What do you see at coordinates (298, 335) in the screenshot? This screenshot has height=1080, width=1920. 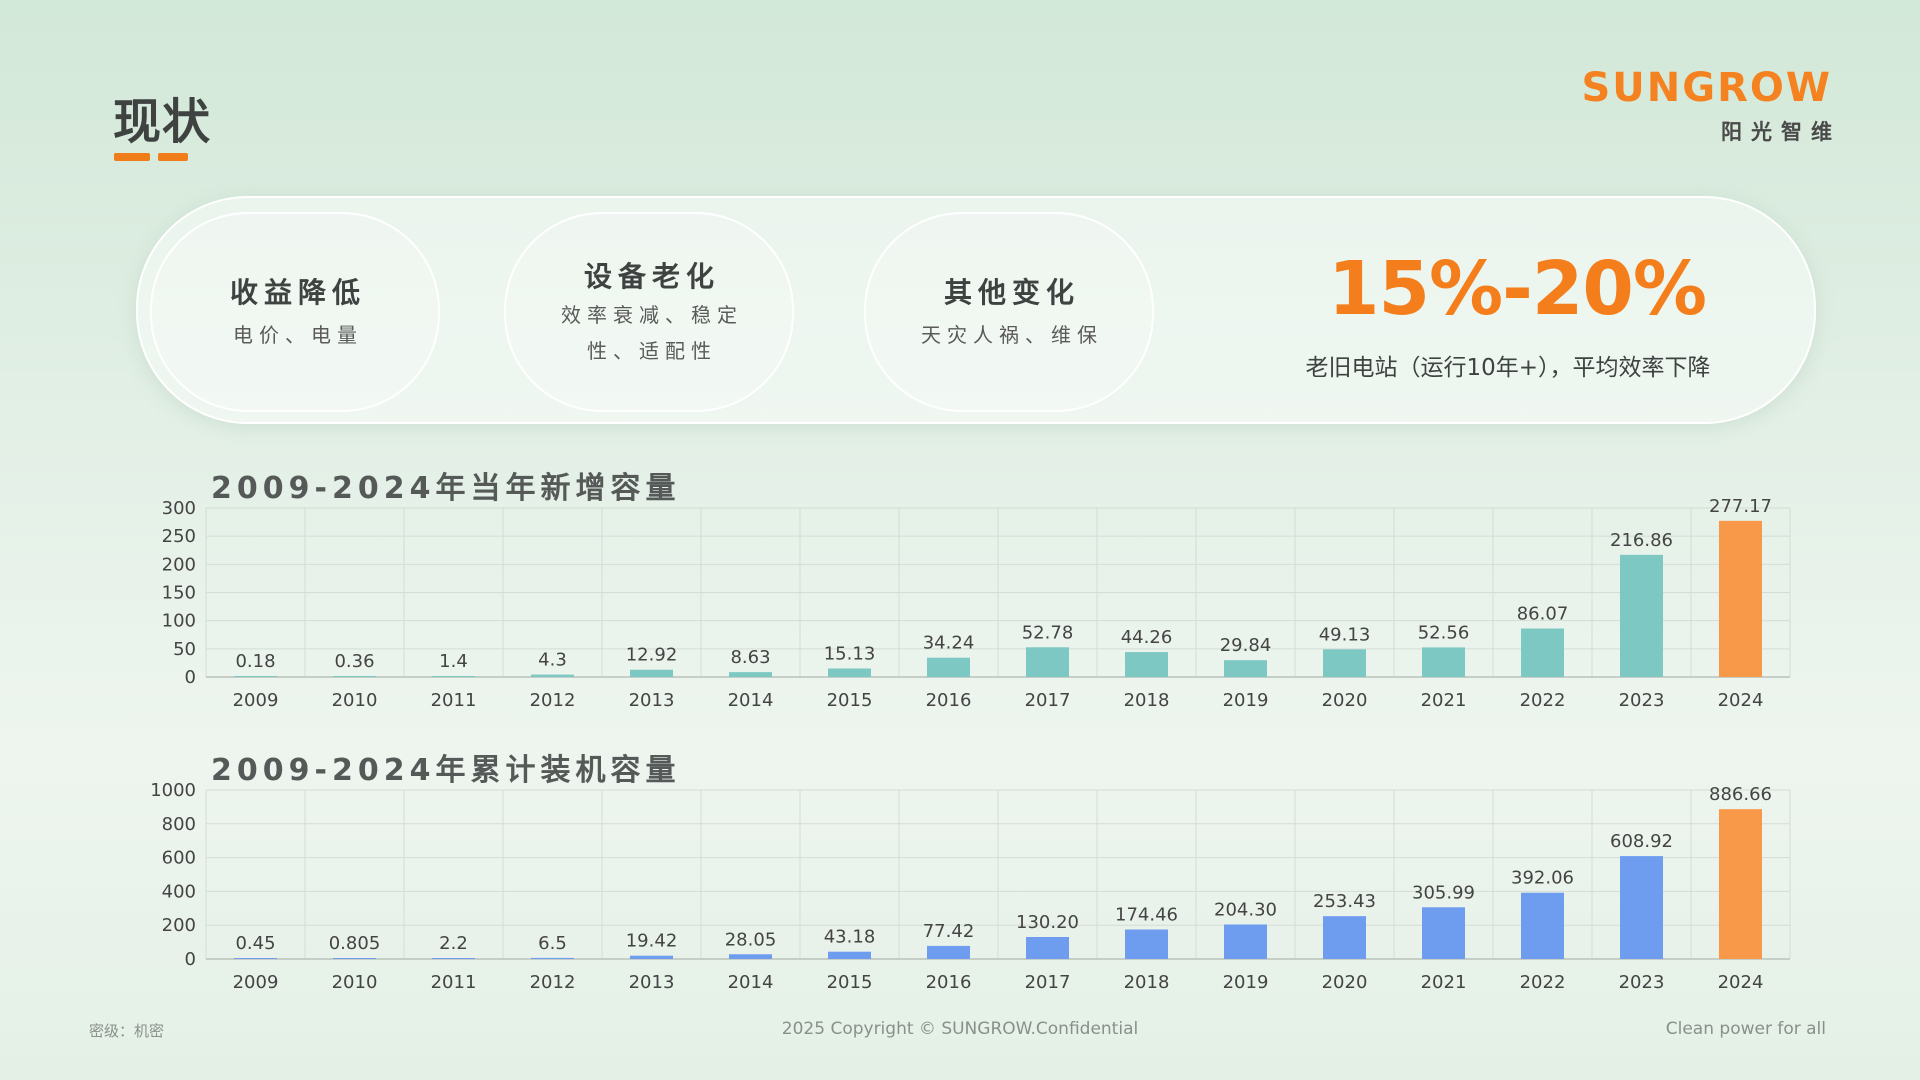 I see `pill-subtitle: 电价、电量` at bounding box center [298, 335].